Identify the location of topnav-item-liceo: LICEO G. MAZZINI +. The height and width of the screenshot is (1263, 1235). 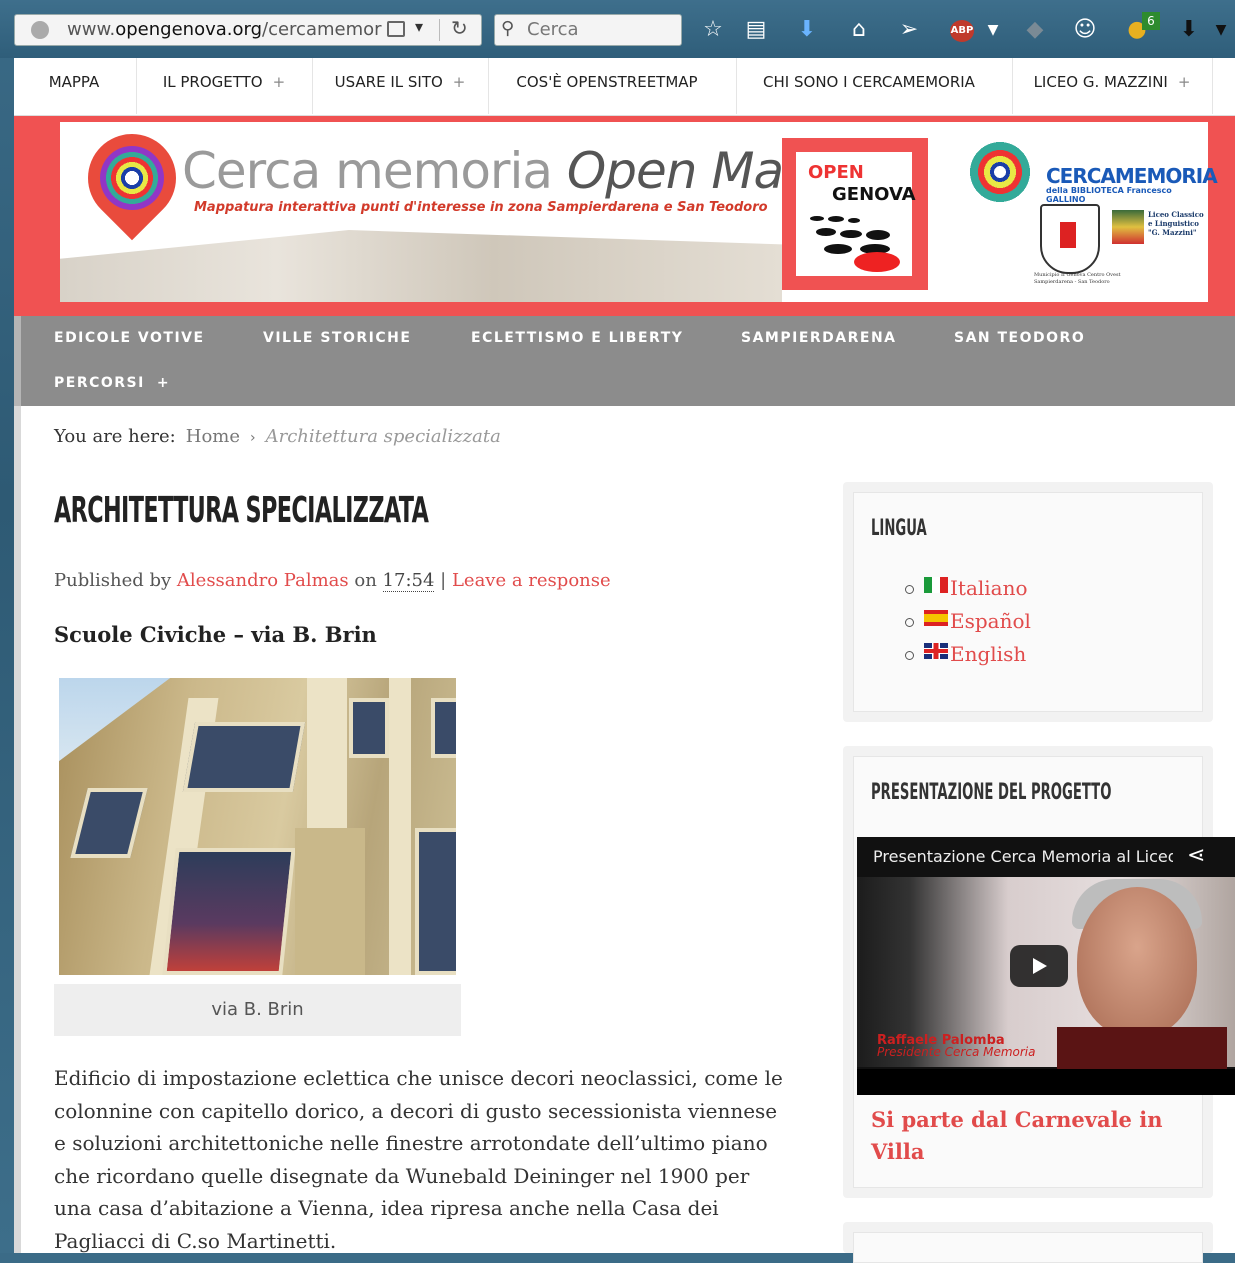
(1112, 86).